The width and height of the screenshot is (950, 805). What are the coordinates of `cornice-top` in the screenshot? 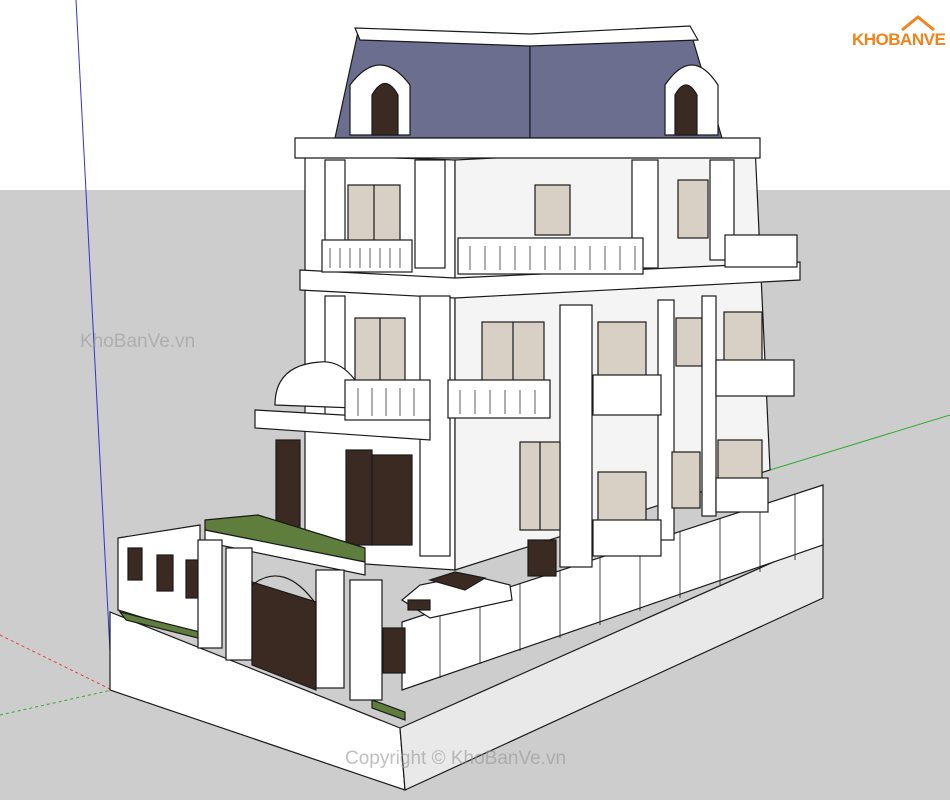 It's located at (527, 148).